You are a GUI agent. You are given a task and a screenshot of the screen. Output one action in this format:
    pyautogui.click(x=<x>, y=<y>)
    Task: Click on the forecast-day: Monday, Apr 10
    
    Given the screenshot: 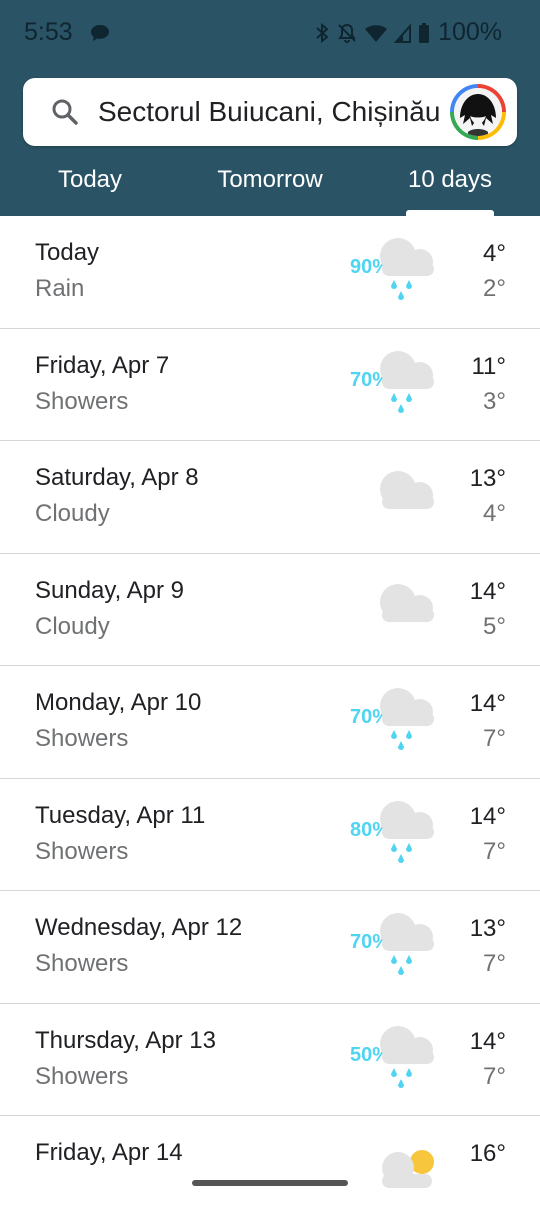 What is the action you would take?
    pyautogui.click(x=118, y=702)
    